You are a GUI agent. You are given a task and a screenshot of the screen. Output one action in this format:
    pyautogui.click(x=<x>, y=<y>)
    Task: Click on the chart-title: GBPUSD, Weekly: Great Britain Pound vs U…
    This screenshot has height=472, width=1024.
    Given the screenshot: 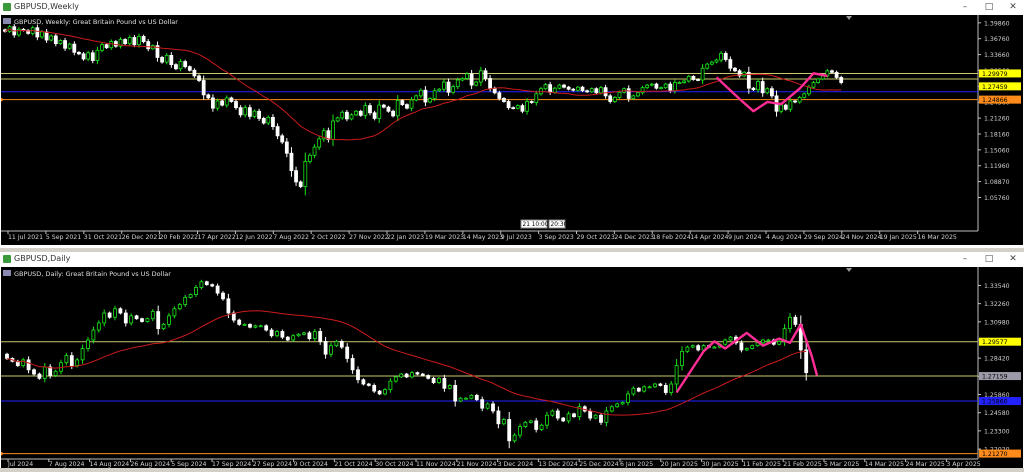 What is the action you would take?
    pyautogui.click(x=96, y=22)
    